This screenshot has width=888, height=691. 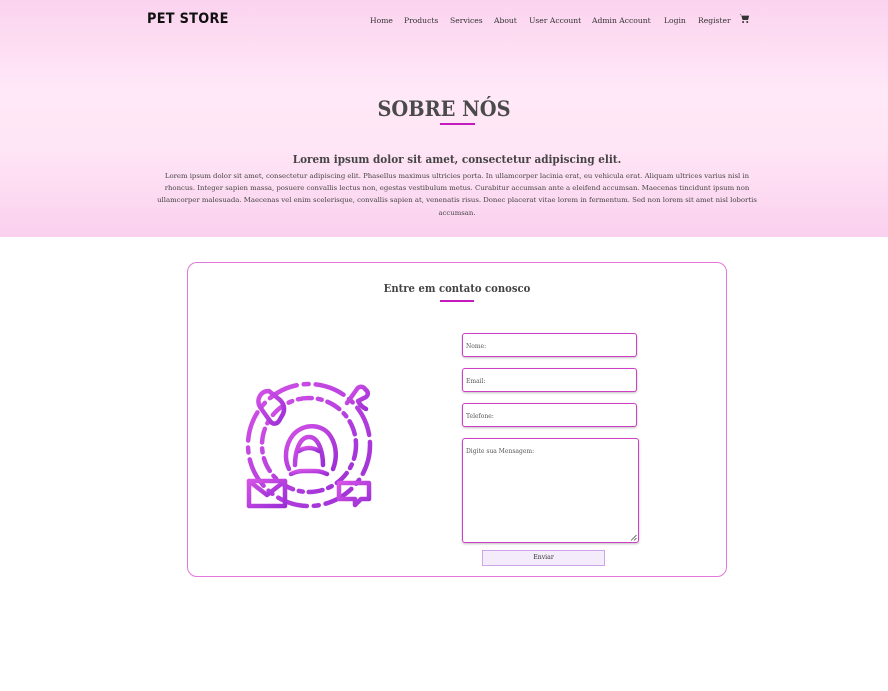 What do you see at coordinates (457, 124) in the screenshot?
I see `title-underline` at bounding box center [457, 124].